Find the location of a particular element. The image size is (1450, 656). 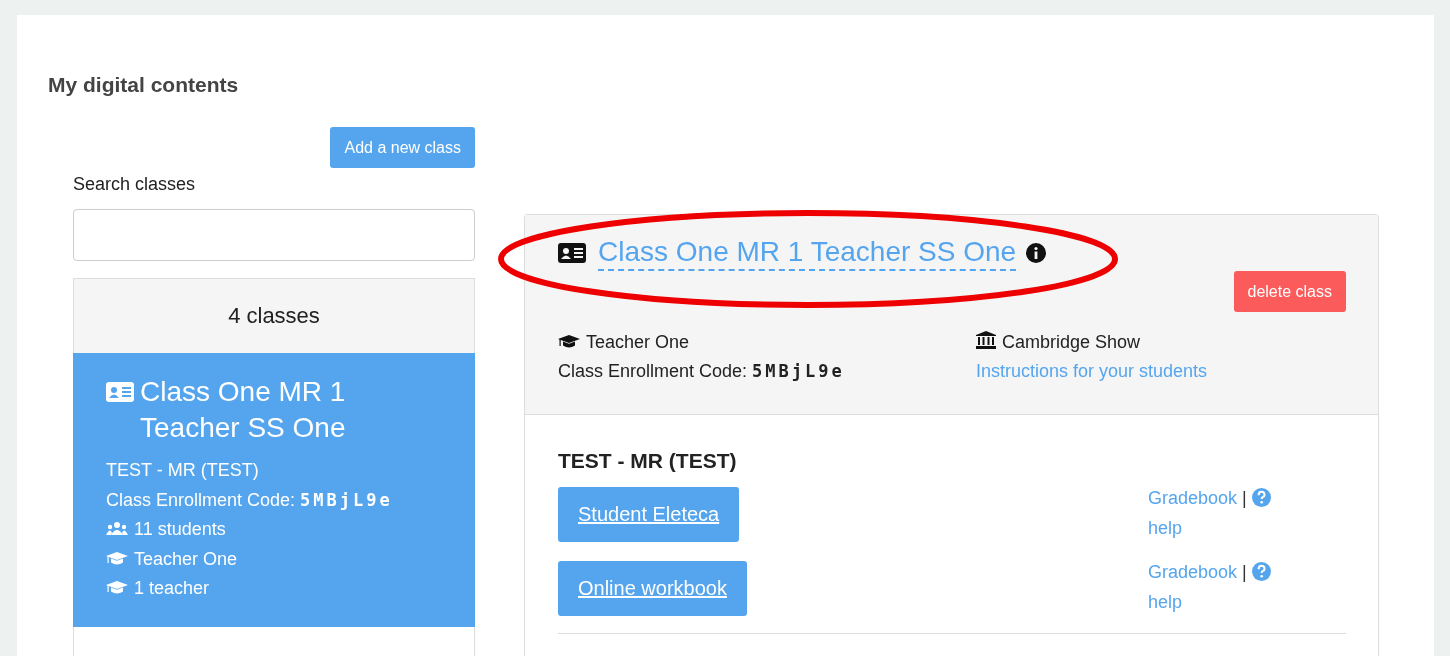

class-card: Class One MR 1 Teacher SS One TEST - MR (TEST) Class Enrollment Code: 5MBjL9e 11 students Teacher One 1 teacher is located at coordinates (274, 490).